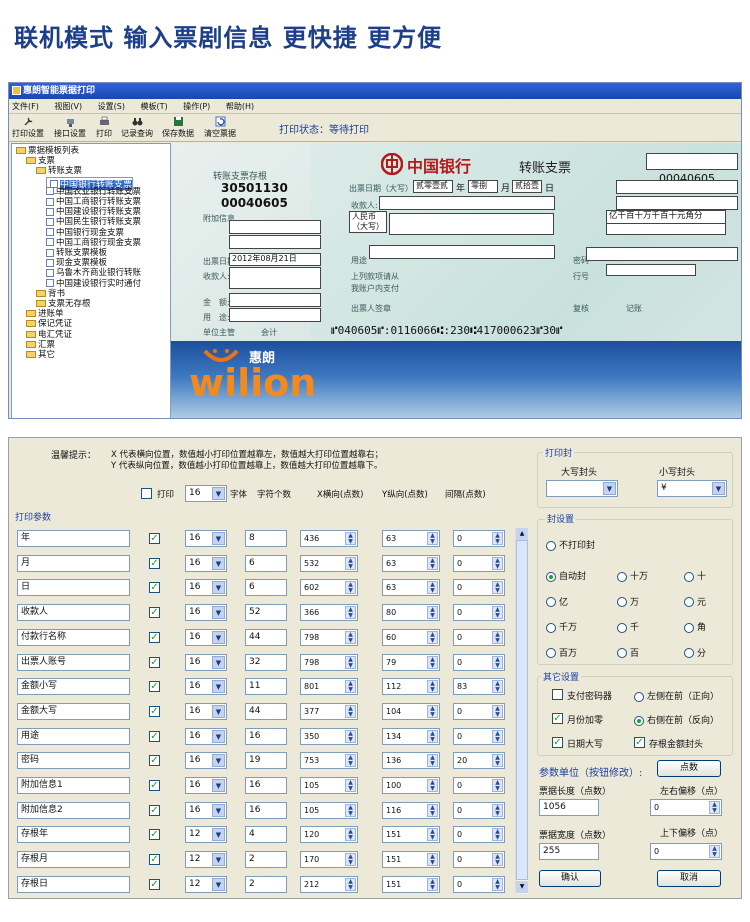  Describe the element at coordinates (329, 835) in the screenshot. I see `param-x-spinner: 120 ▲ ▼` at that location.